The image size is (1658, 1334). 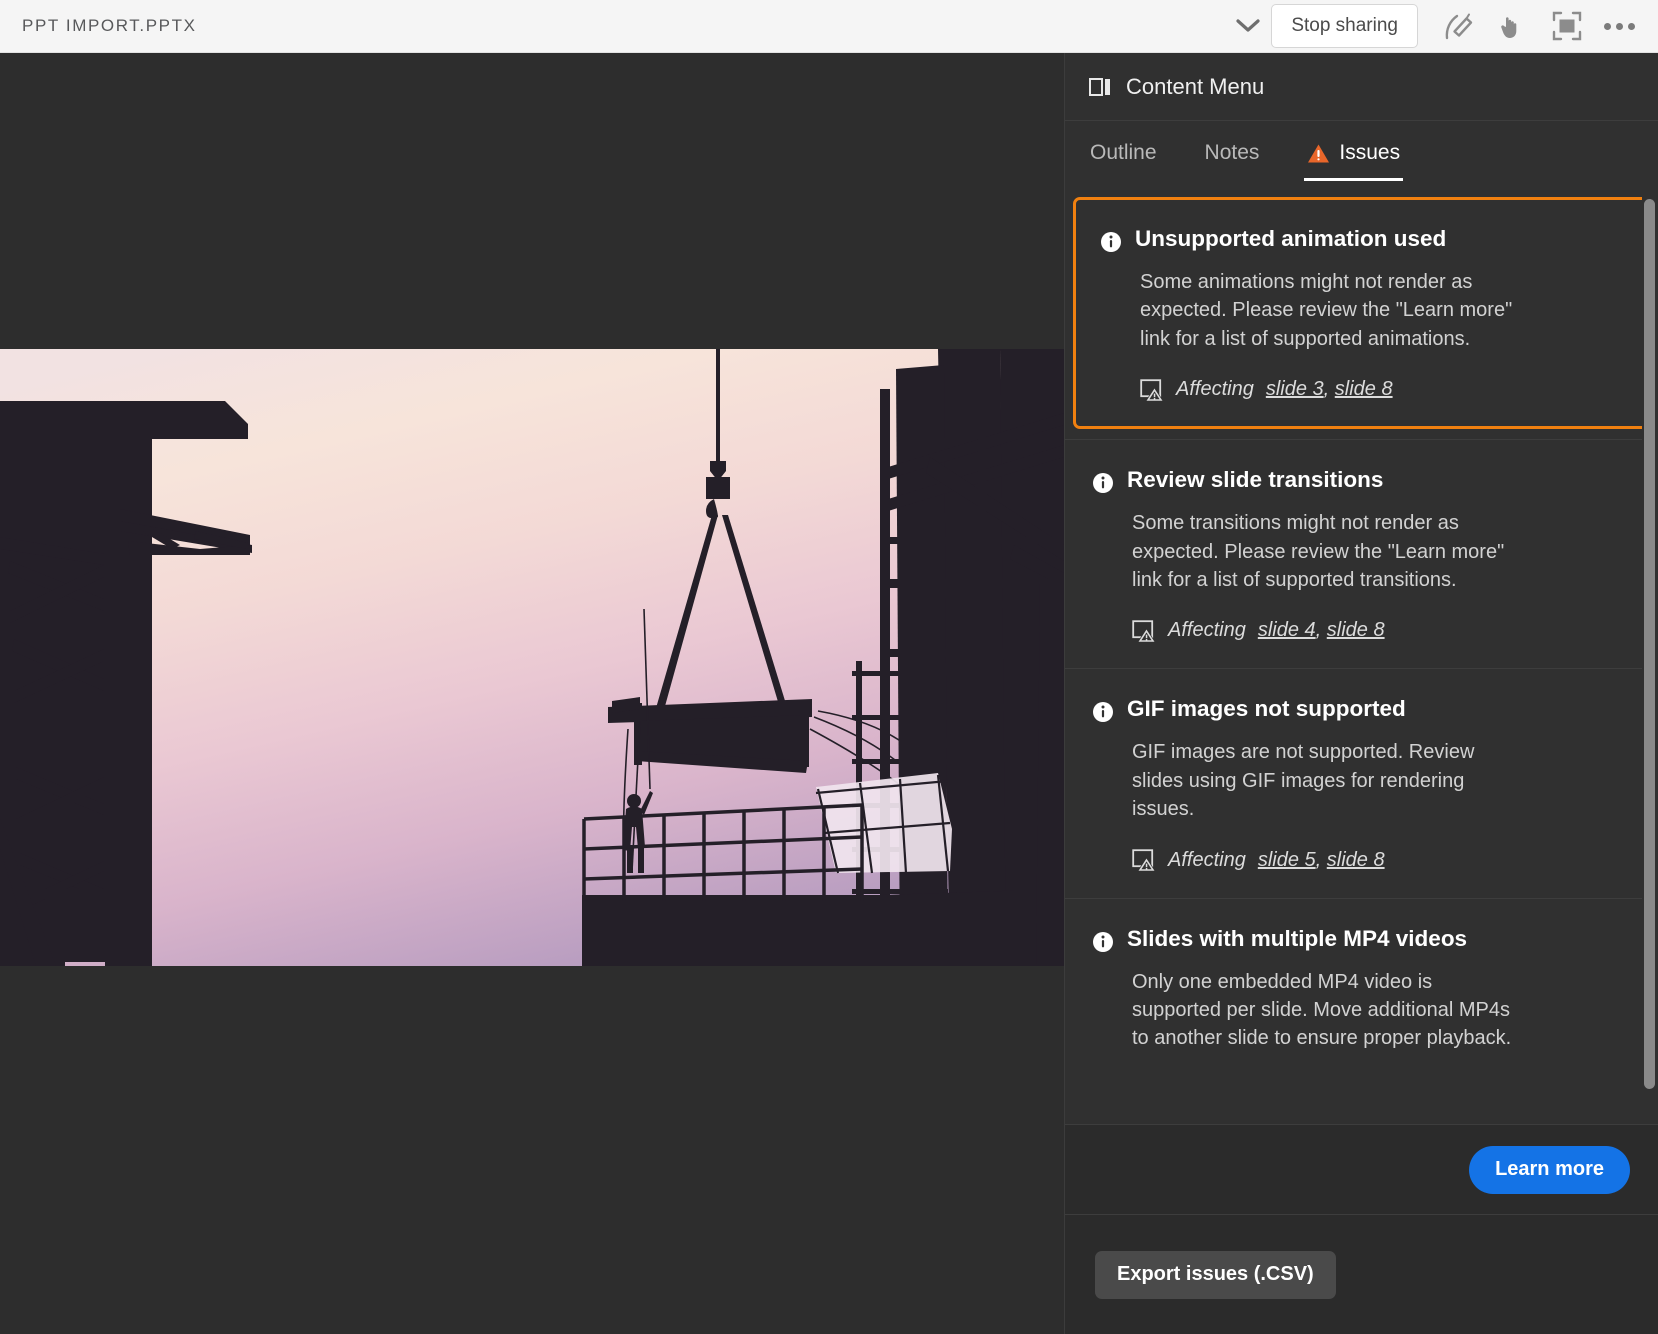 What do you see at coordinates (1215, 1274) in the screenshot?
I see `export-issues-button: Export issues (.CSV)` at bounding box center [1215, 1274].